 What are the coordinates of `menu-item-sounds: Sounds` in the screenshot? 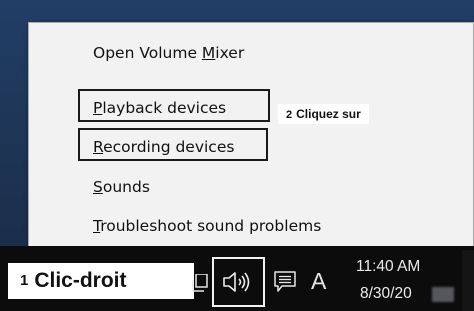 It's located at (121, 187).